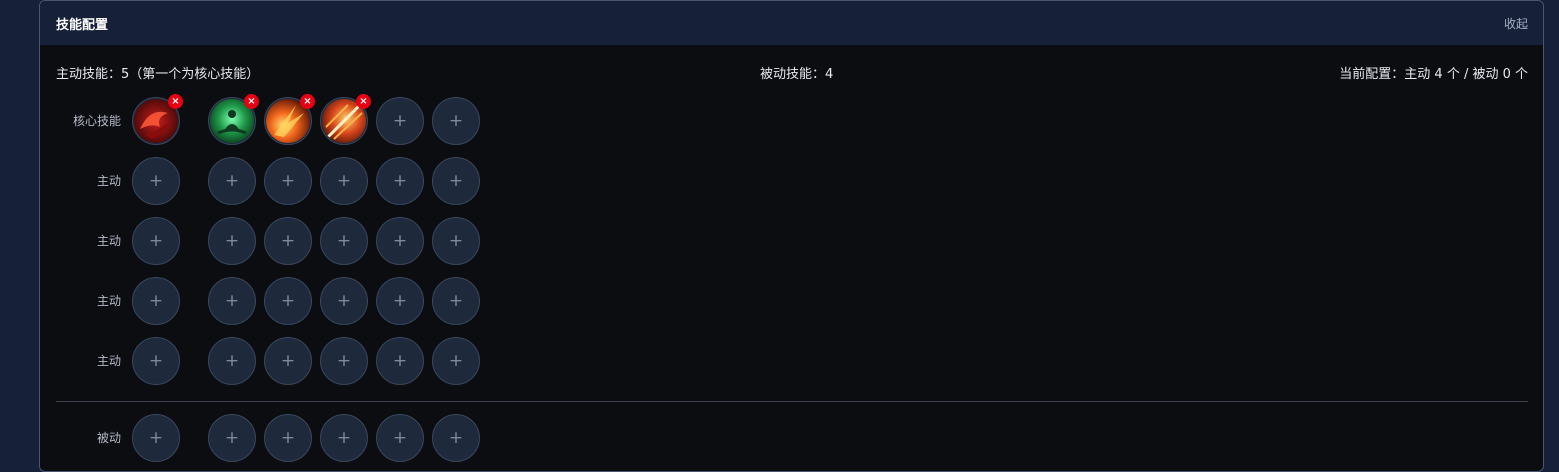  What do you see at coordinates (158, 74) in the screenshot?
I see `active-skill-count: 主动技能：5（第一个为核心技能）` at bounding box center [158, 74].